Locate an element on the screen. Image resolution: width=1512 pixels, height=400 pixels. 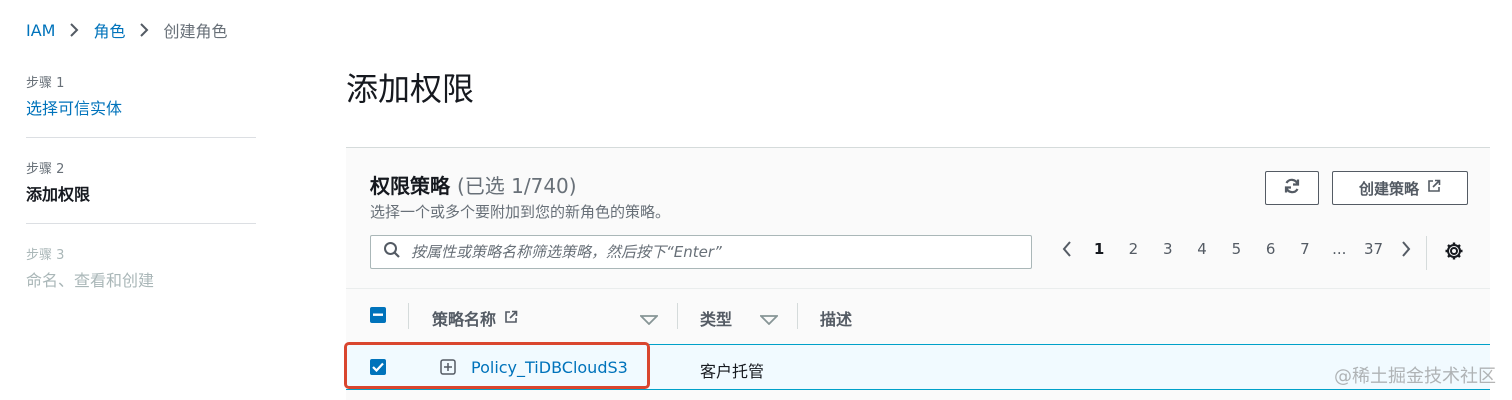
create-policy-button: 创建策略 is located at coordinates (1400, 188).